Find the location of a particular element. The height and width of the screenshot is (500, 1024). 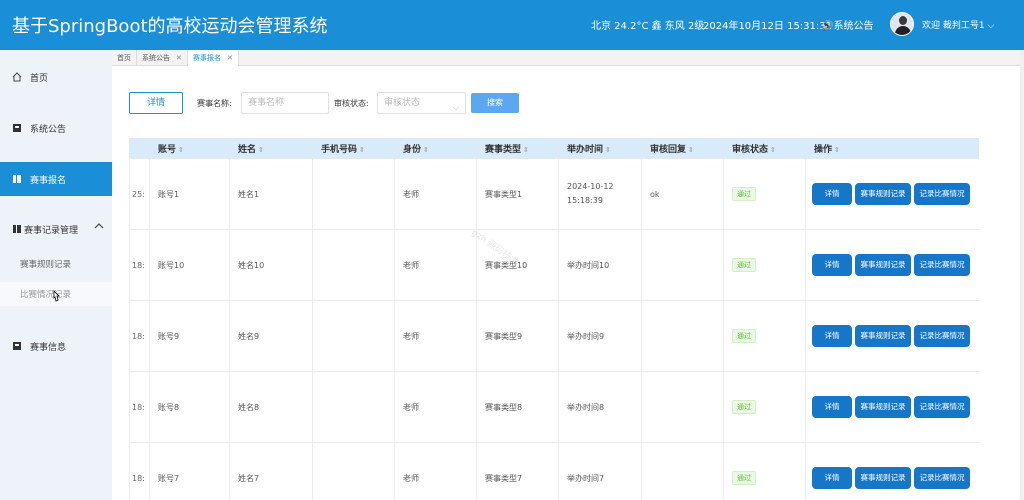

column-header: 手机号码 ⇕ is located at coordinates (353, 148).